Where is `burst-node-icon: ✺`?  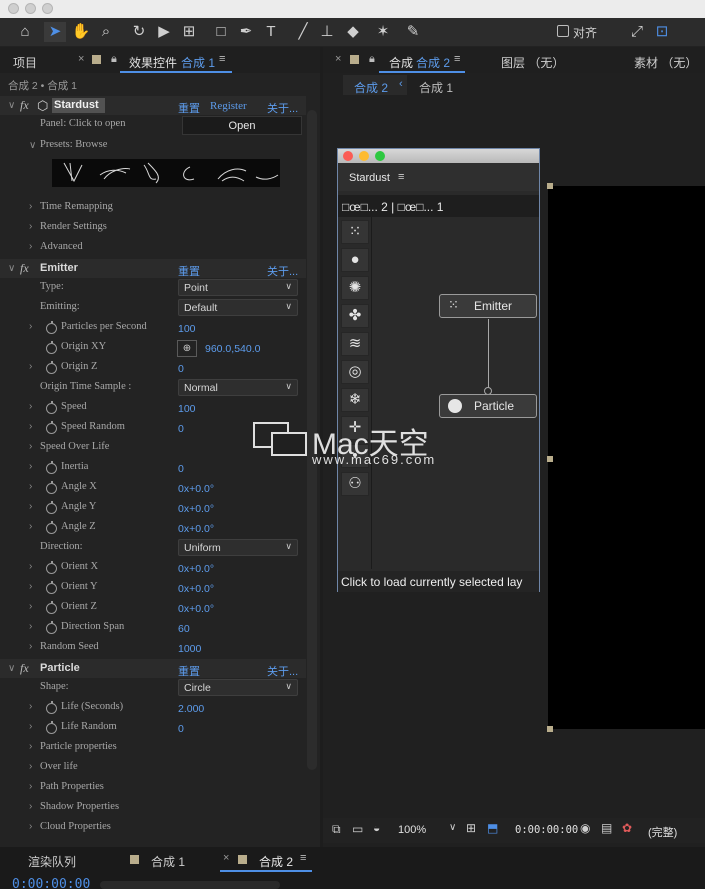
burst-node-icon: ✺ is located at coordinates (355, 288).